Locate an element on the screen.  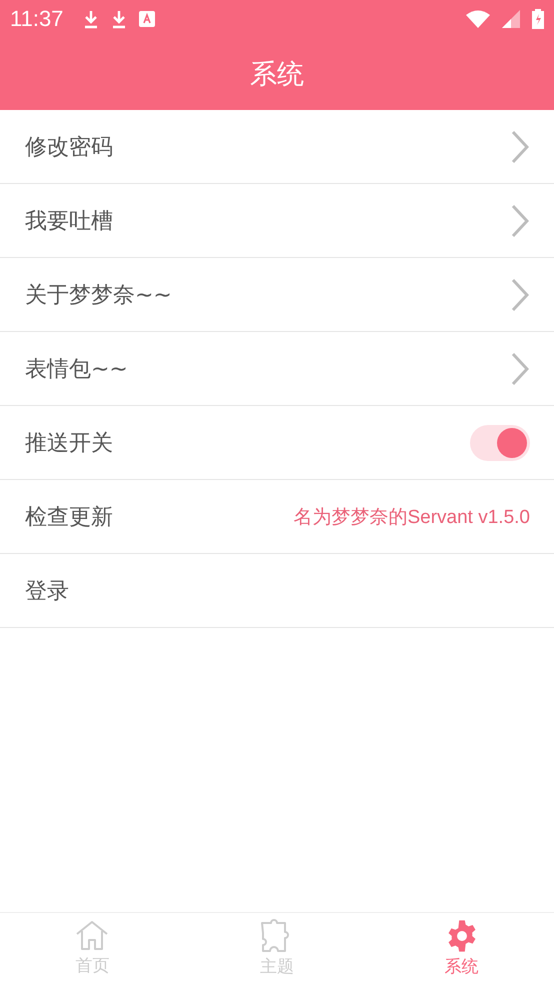
wifi-icon is located at coordinates (478, 19).